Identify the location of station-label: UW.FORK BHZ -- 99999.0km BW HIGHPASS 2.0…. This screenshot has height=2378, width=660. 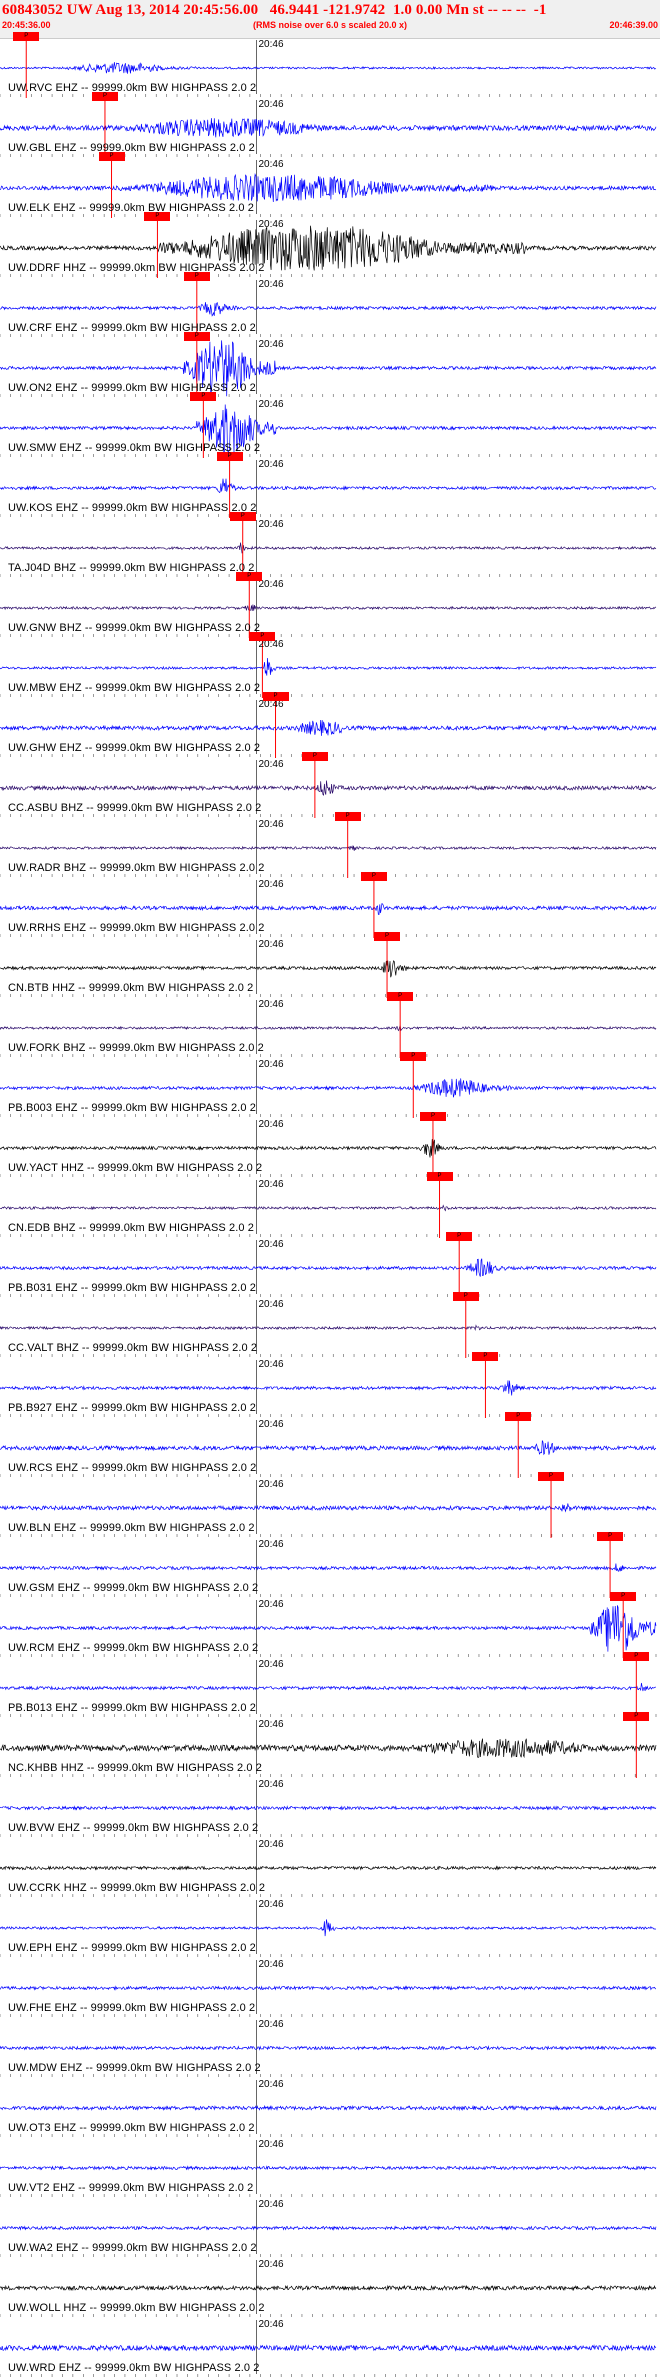
(136, 1048).